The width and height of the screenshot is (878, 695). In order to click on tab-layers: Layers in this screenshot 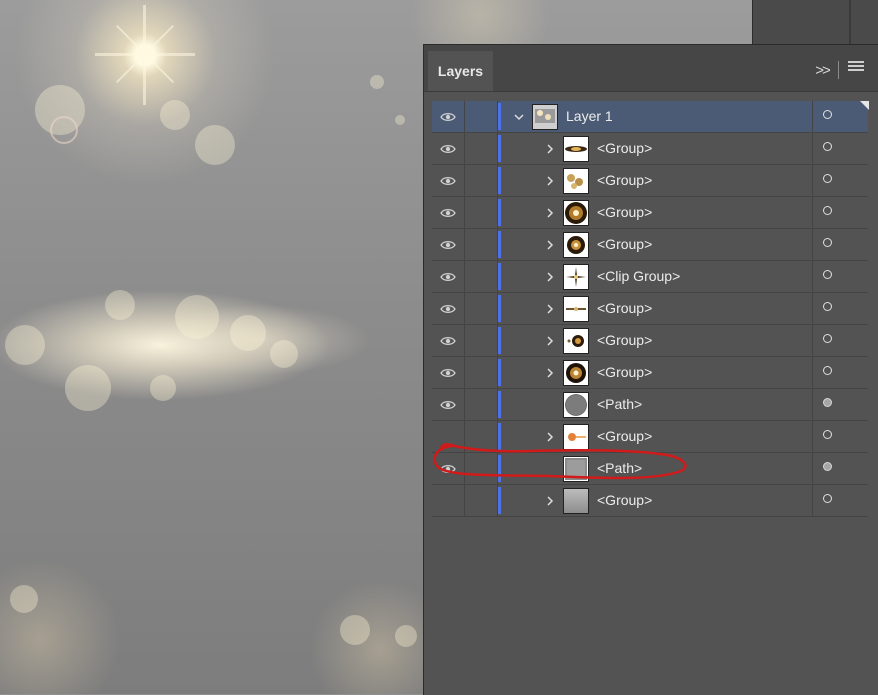, I will do `click(460, 71)`.